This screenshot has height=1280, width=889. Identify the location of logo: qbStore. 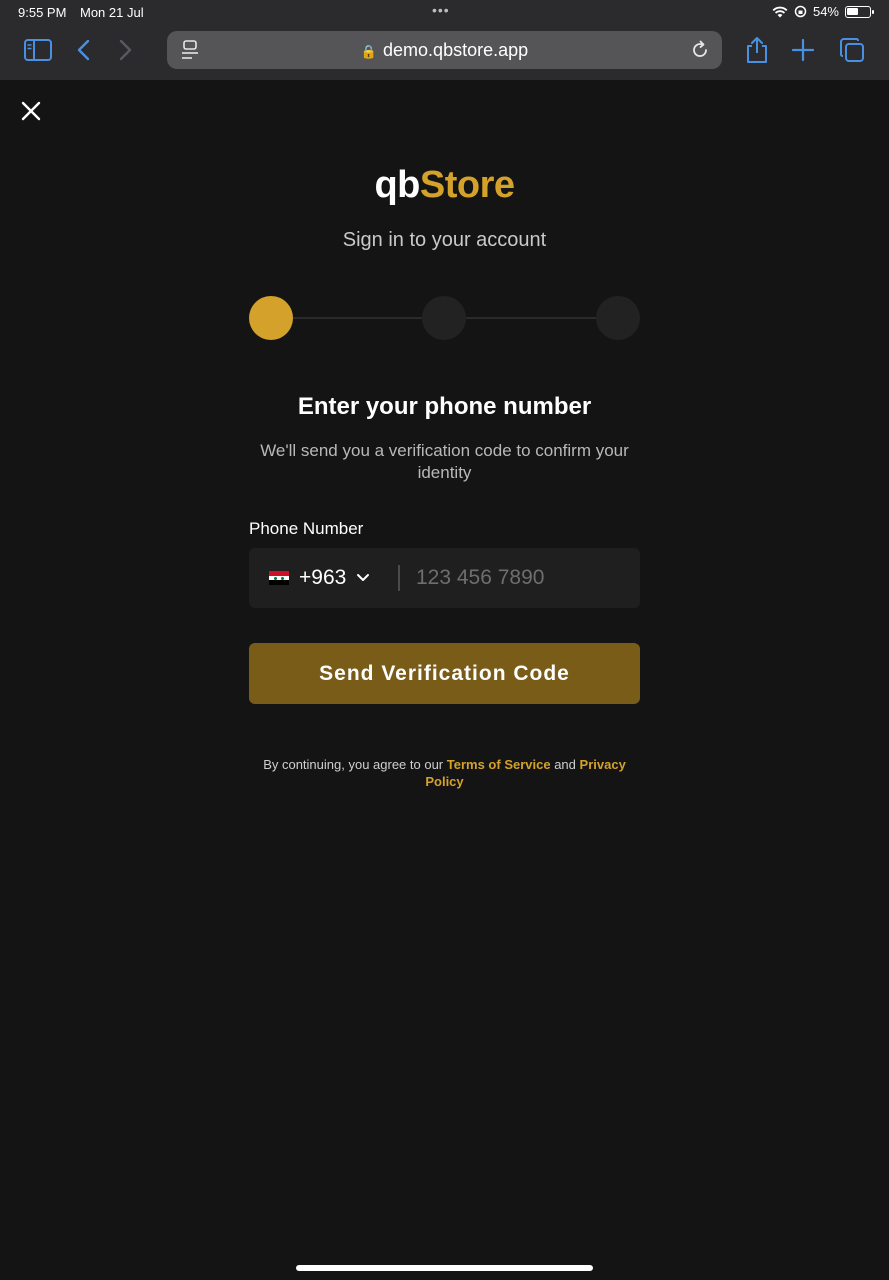
(444, 185).